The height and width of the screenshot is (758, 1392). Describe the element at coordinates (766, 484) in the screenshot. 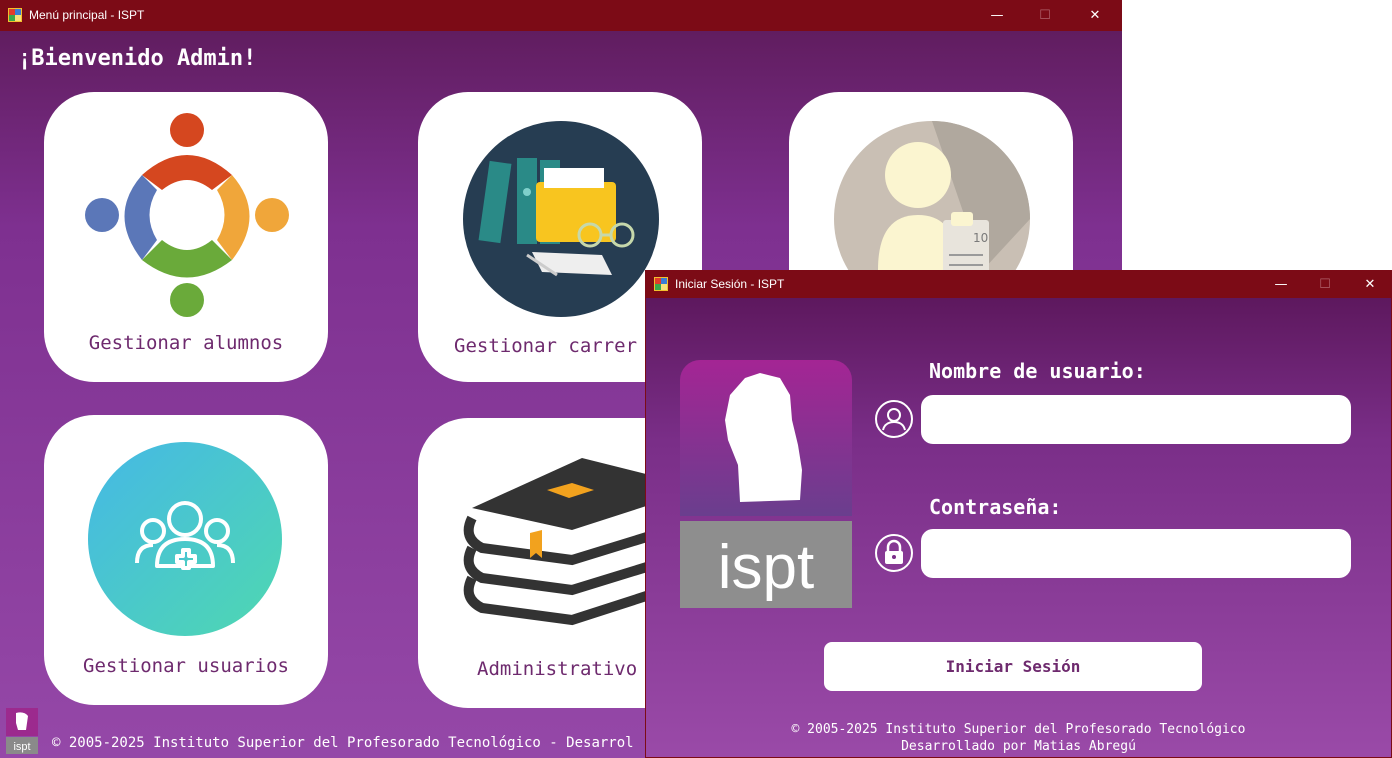

I see `ispt-logo: ispt` at that location.